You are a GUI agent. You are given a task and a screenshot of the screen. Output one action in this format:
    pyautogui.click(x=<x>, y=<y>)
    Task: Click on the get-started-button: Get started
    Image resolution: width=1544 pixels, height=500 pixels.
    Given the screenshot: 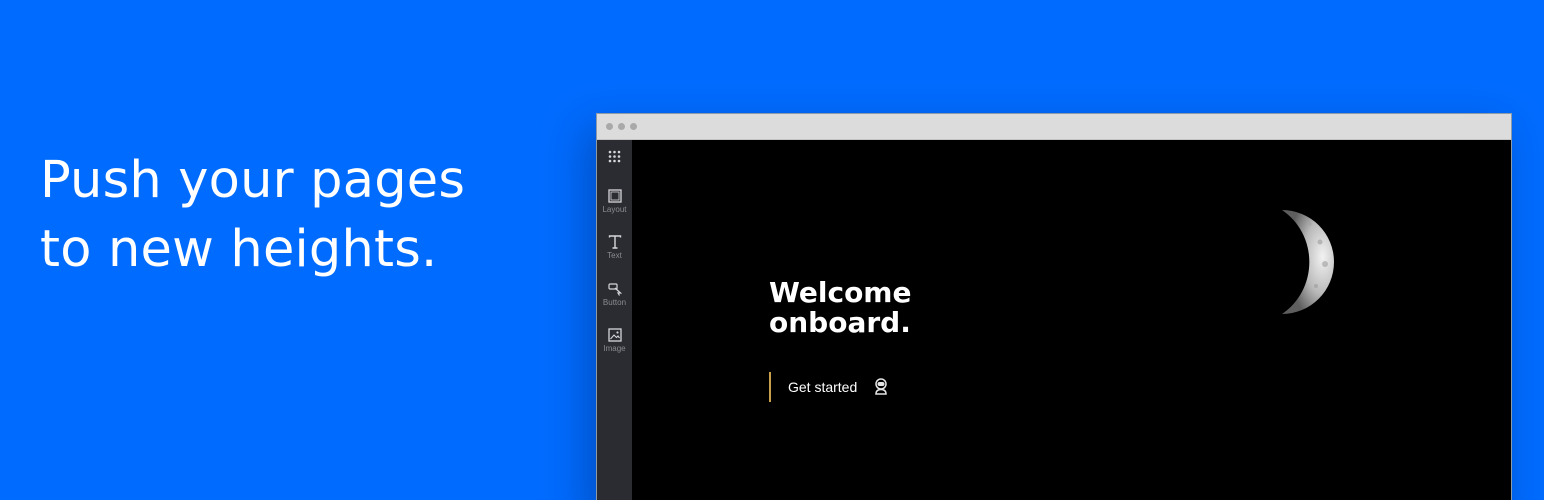 What is the action you would take?
    pyautogui.click(x=829, y=387)
    